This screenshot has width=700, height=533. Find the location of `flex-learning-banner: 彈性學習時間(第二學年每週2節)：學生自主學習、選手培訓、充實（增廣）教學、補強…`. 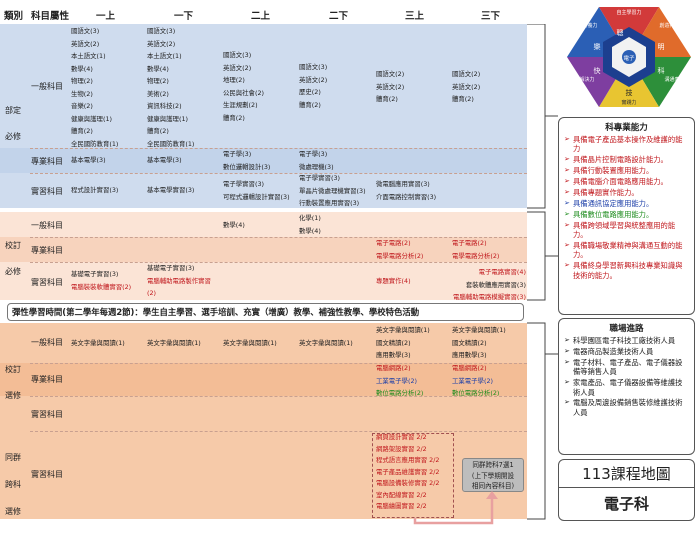

flex-learning-banner: 彈性學習時間(第二學年每週2節)：學生自主學習、選手培訓、充實（增廣）教學、補強… is located at coordinates (265, 312).